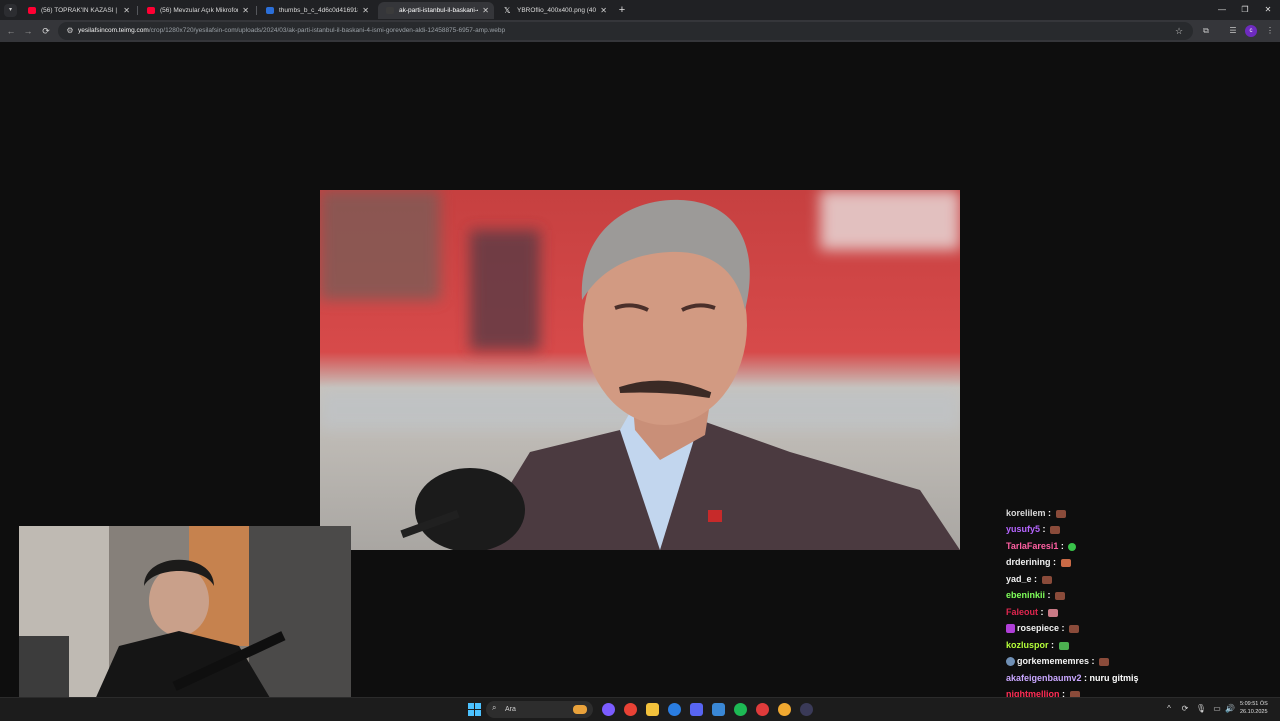 The image size is (1280, 721). Describe the element at coordinates (740, 709) in the screenshot. I see `spotify-icon` at that location.